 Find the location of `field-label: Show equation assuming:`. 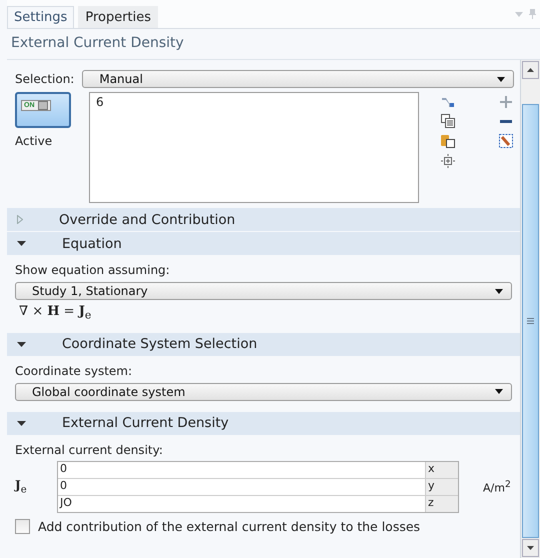

field-label: Show equation assuming: is located at coordinates (92, 270).